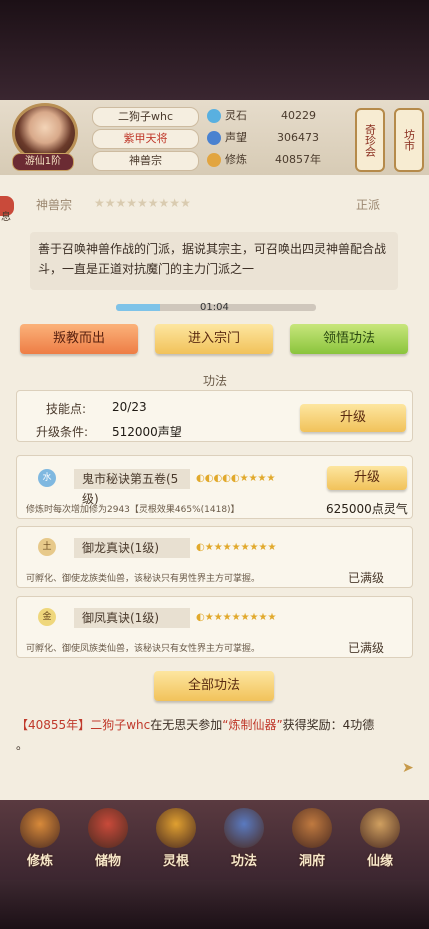 This screenshot has height=929, width=429. Describe the element at coordinates (380, 828) in the screenshot. I see `fate-icon` at that location.